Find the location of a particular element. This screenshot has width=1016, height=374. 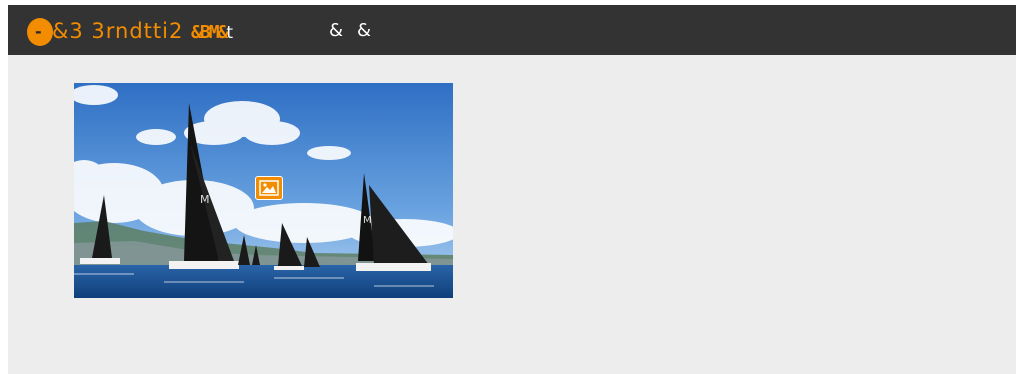

brand-title-bold: &BM& is located at coordinates (209, 32).